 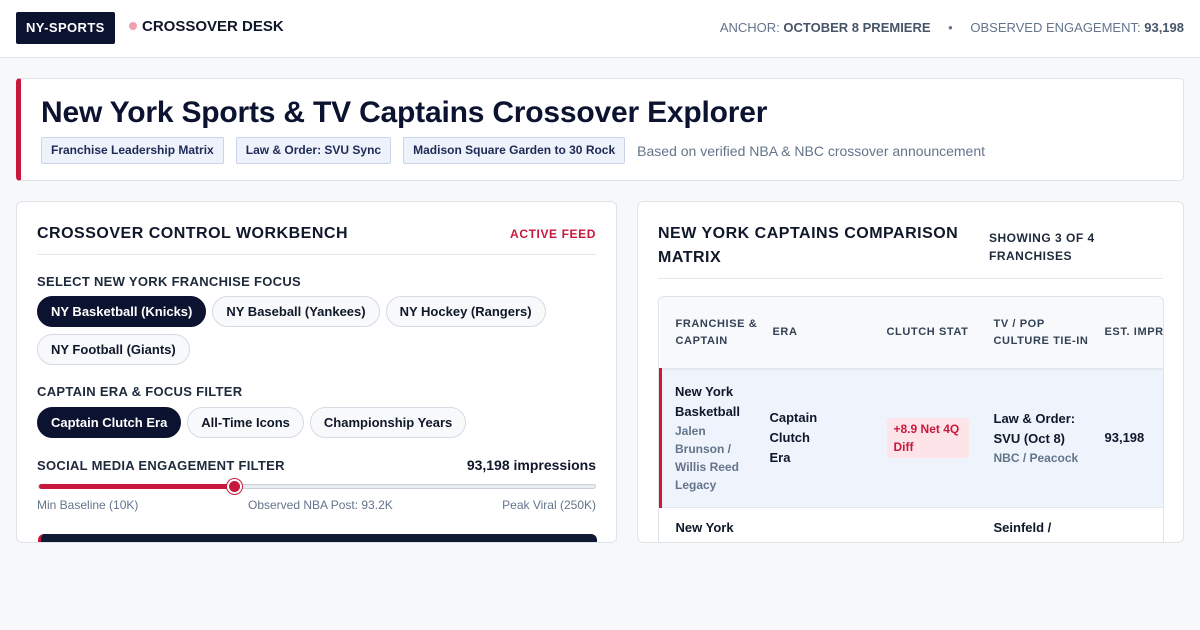 I want to click on tag-msg-30rock: Madison Square Garden to 30 Rock, so click(x=514, y=150).